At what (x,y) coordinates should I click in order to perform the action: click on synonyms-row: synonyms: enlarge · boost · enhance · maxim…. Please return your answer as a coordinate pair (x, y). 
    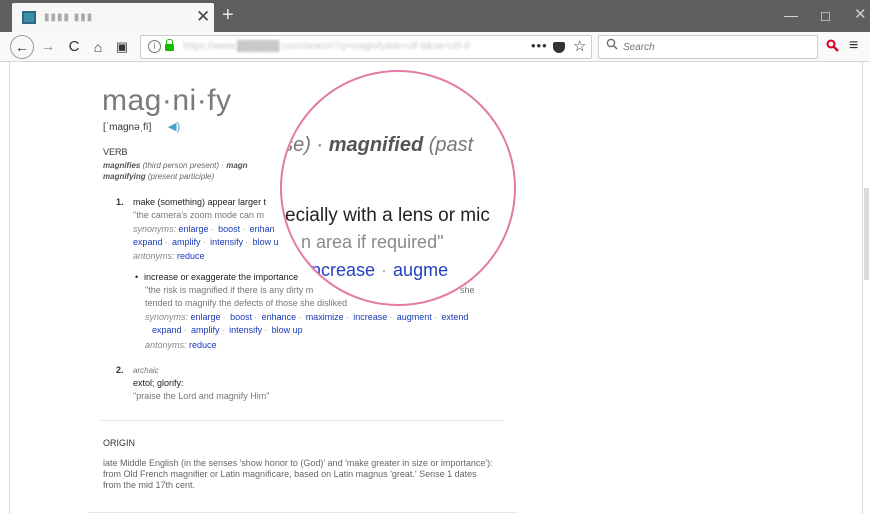
    Looking at the image, I should click on (307, 317).